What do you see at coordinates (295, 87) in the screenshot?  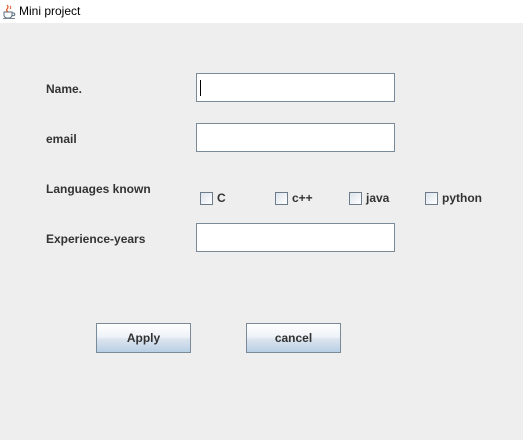 I see `name-field` at bounding box center [295, 87].